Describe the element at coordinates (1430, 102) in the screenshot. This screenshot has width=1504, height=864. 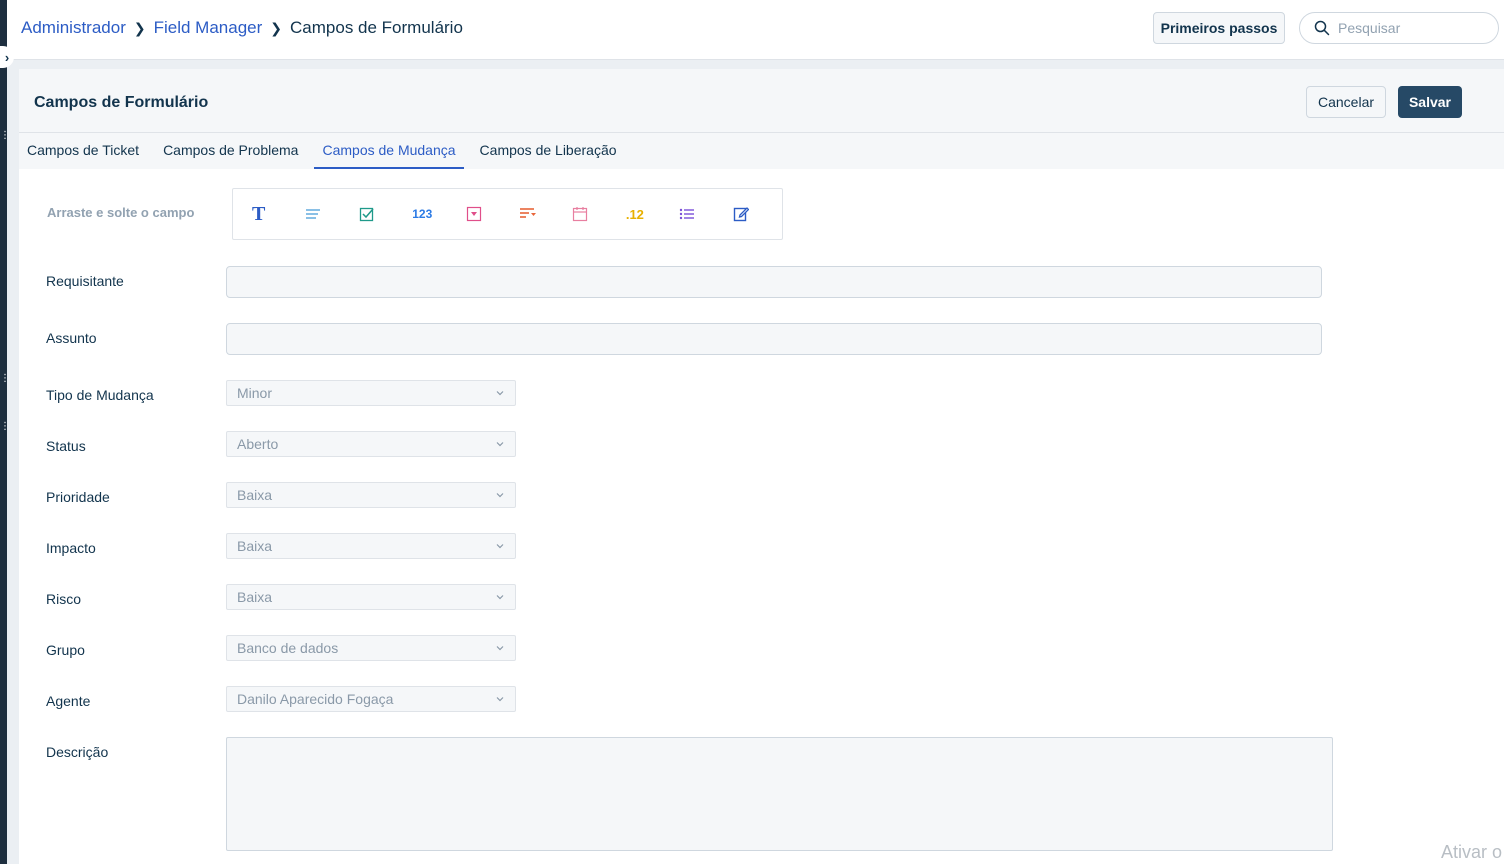
I see `save-button: Salvar` at that location.